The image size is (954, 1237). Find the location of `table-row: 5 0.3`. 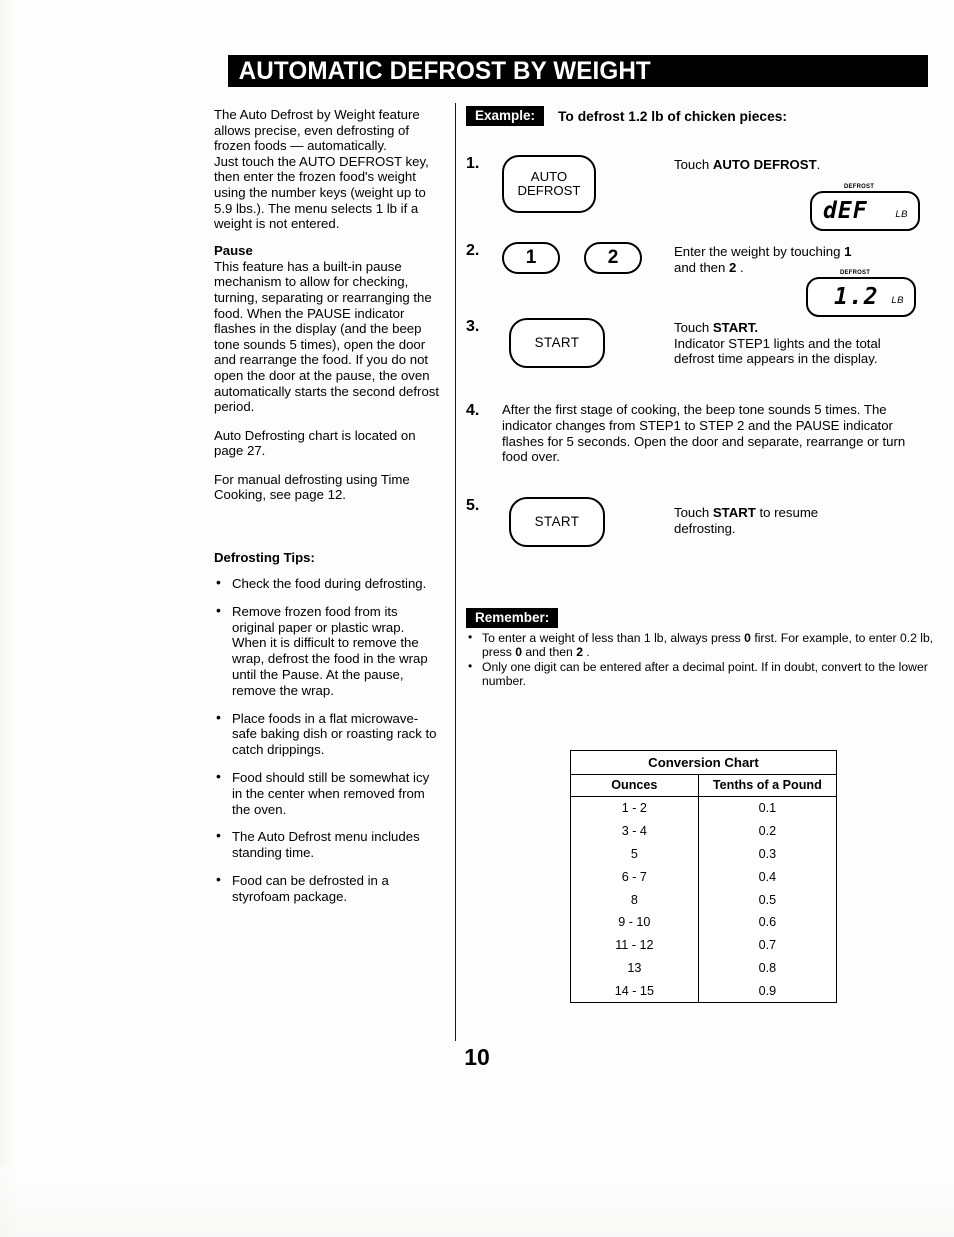

table-row: 5 0.3 is located at coordinates (703, 854).